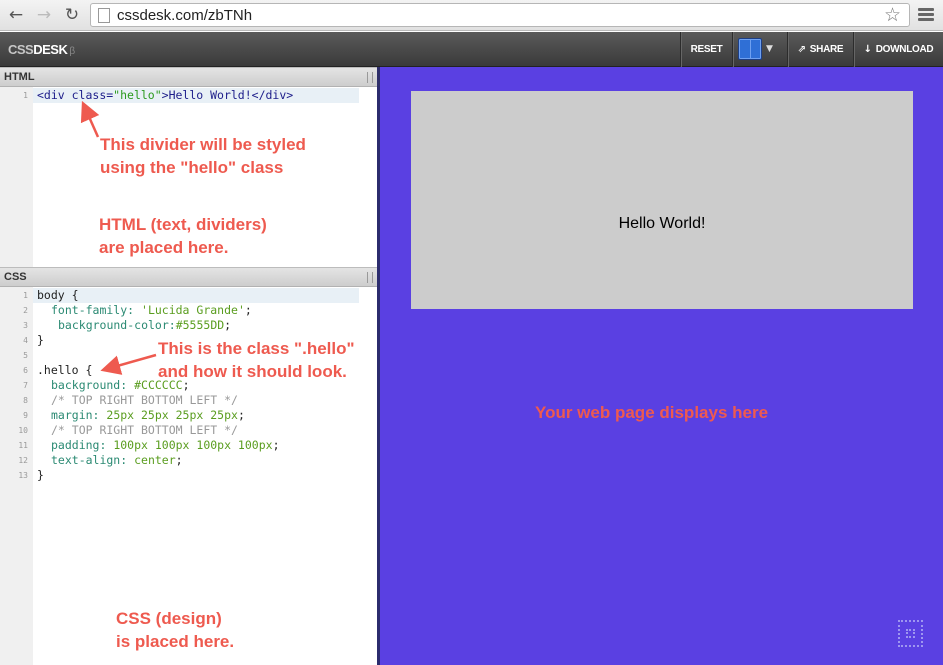  What do you see at coordinates (826, 49) in the screenshot?
I see `share-label: SHARE` at bounding box center [826, 49].